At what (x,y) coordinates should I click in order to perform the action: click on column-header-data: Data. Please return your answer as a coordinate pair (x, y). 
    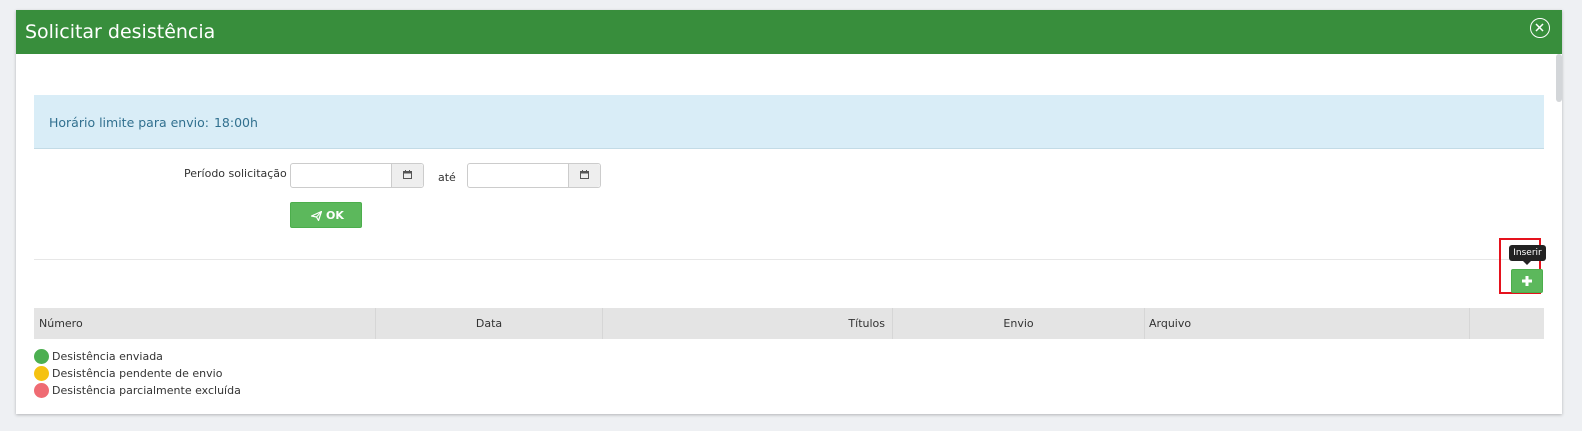
    Looking at the image, I should click on (489, 323).